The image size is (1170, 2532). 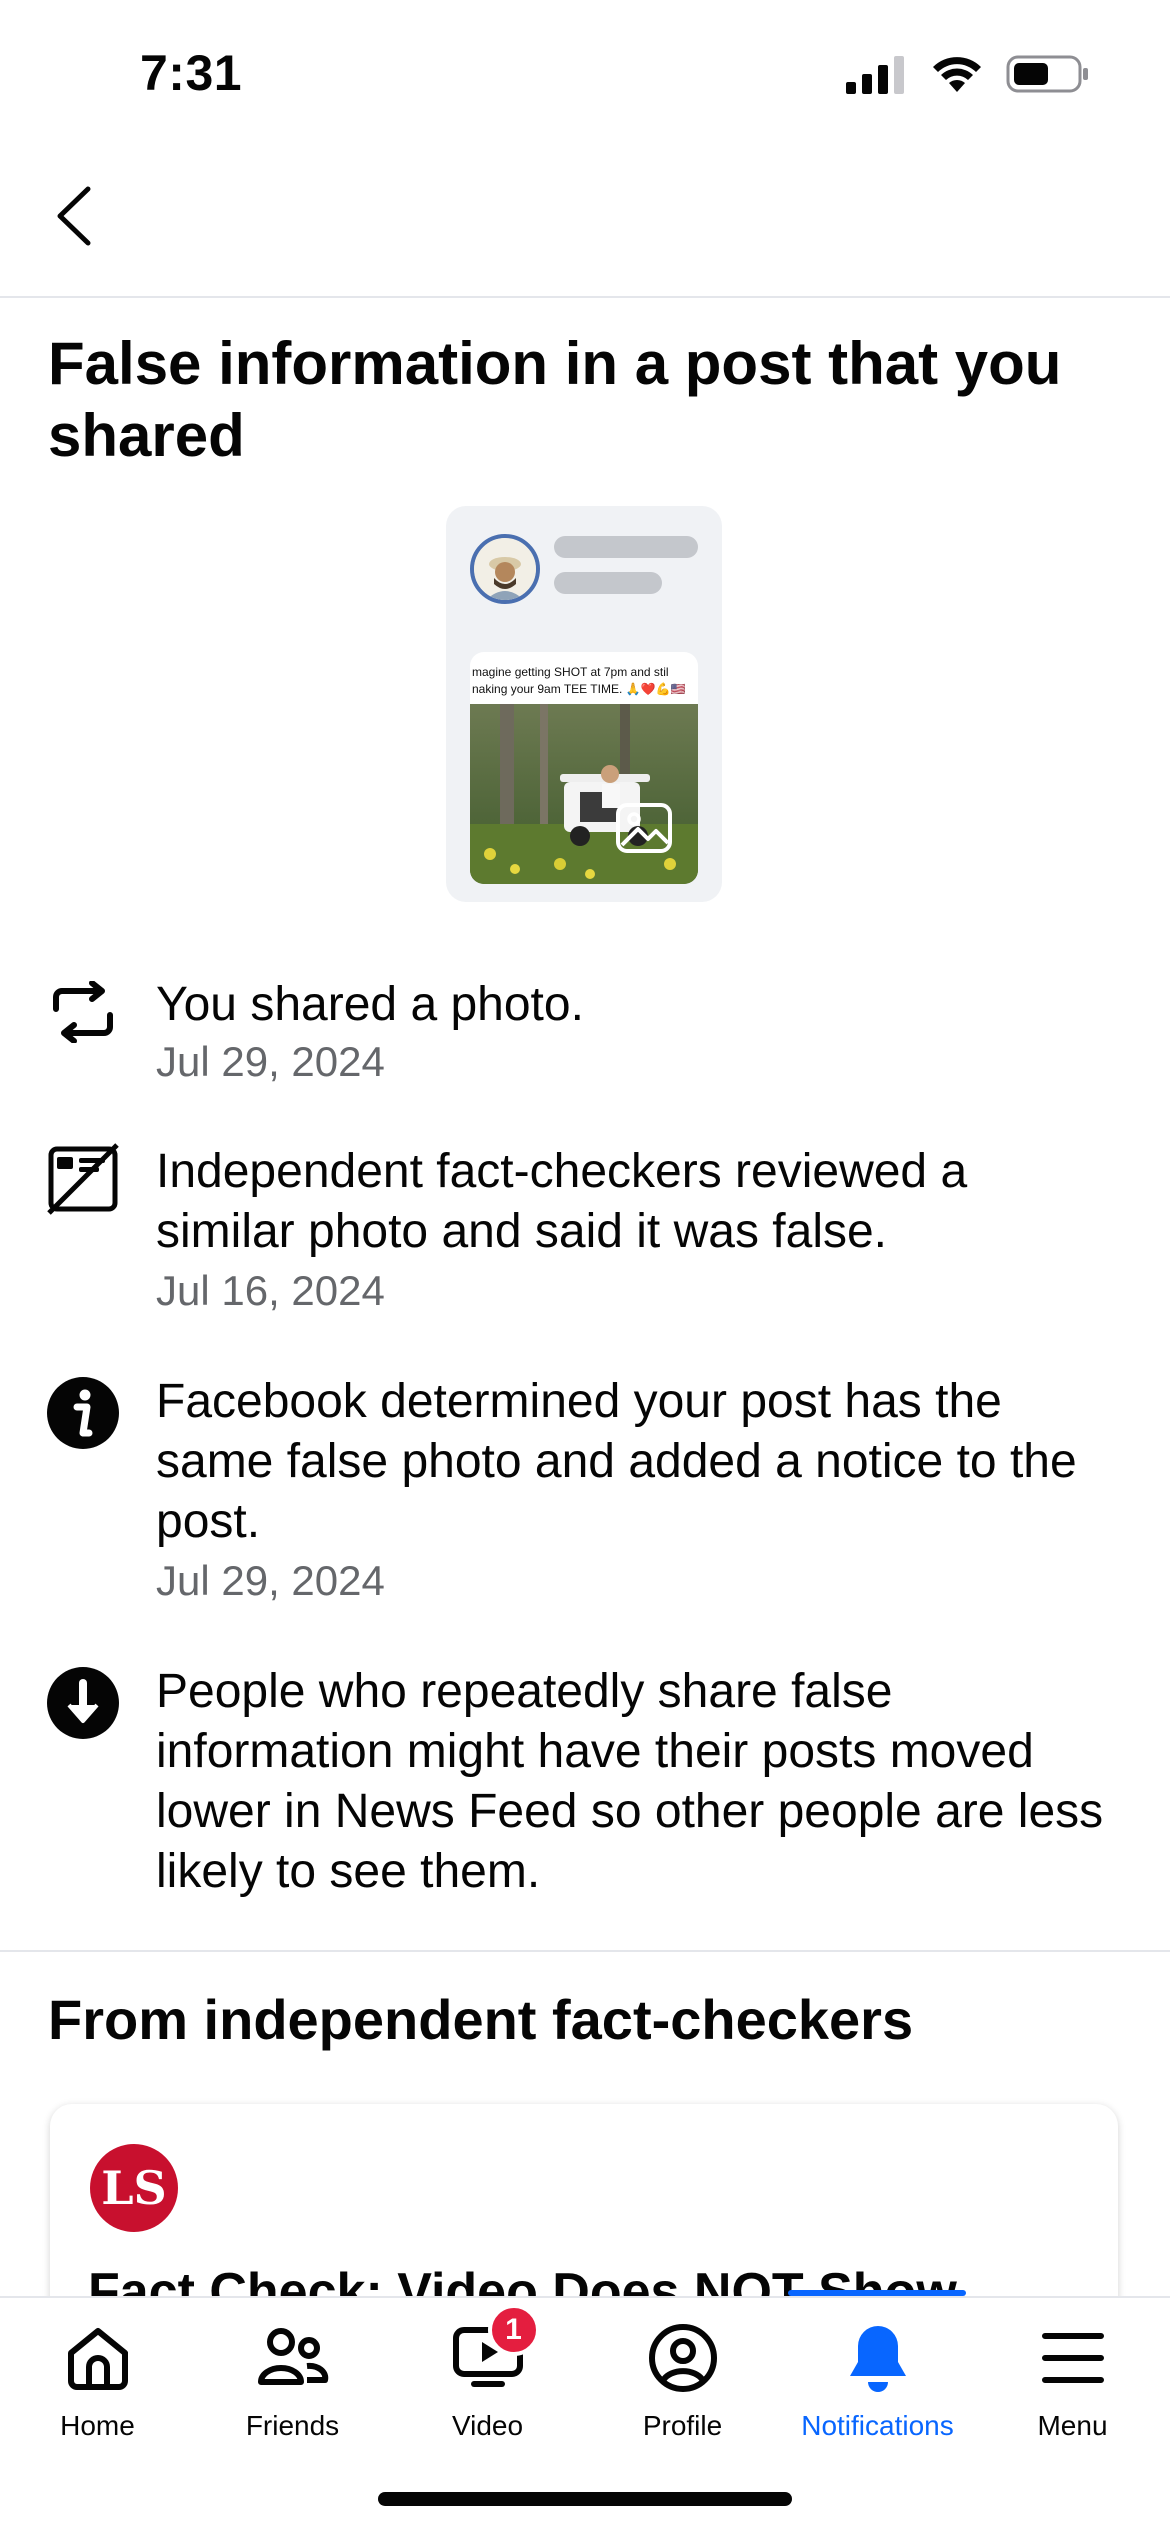 I want to click on home-indicator, so click(x=585, y=2499).